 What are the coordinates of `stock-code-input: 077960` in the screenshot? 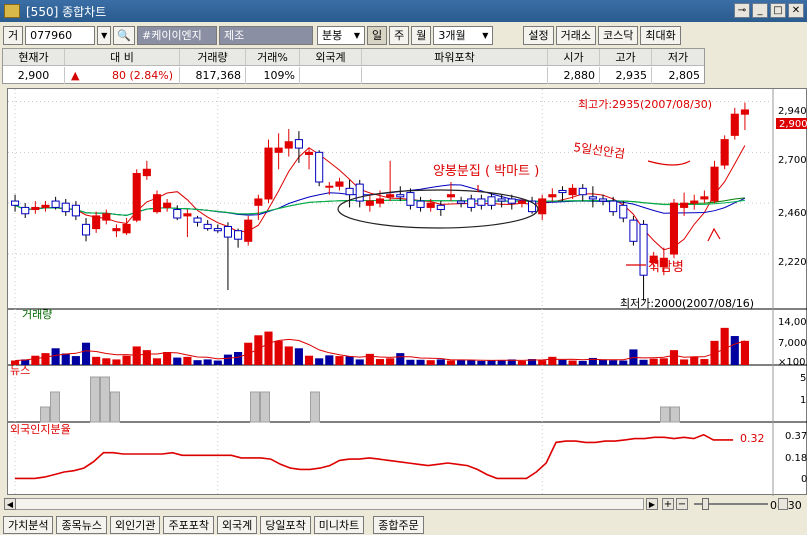 It's located at (60, 35).